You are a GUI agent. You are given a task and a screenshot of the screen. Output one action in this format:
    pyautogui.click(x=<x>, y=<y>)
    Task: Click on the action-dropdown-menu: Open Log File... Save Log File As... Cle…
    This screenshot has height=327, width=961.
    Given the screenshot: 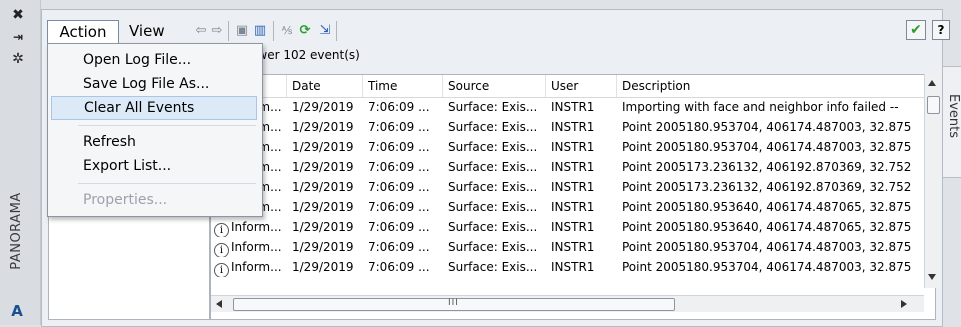 What is the action you would take?
    pyautogui.click(x=155, y=130)
    